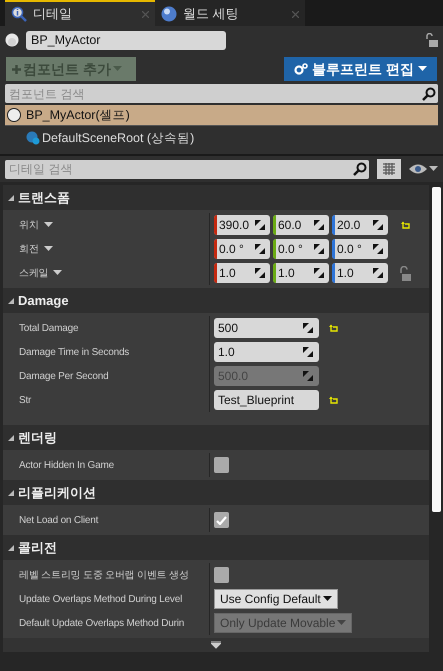 The width and height of the screenshot is (443, 671). Describe the element at coordinates (74, 353) in the screenshot. I see `property-label: Damage Time in Seconds` at that location.